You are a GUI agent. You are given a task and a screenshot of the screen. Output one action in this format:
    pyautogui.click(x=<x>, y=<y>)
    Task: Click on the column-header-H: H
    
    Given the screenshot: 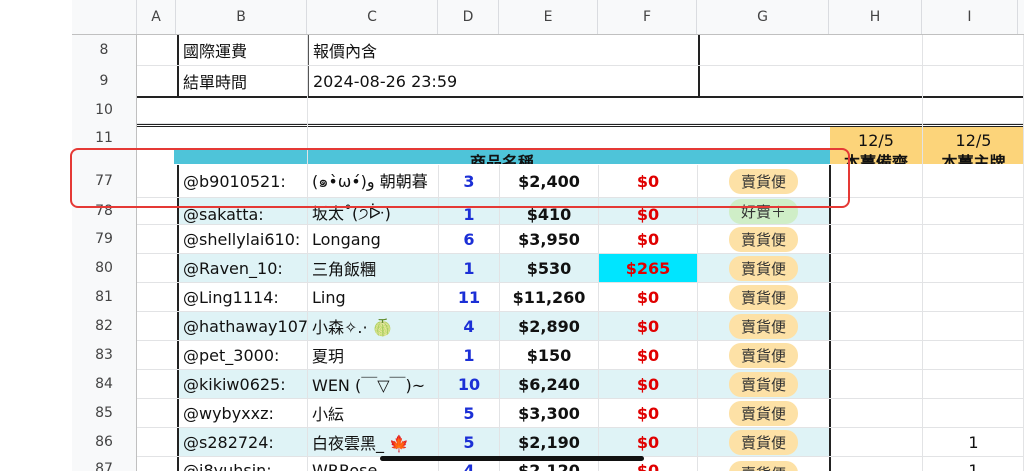 What is the action you would take?
    pyautogui.click(x=875, y=17)
    